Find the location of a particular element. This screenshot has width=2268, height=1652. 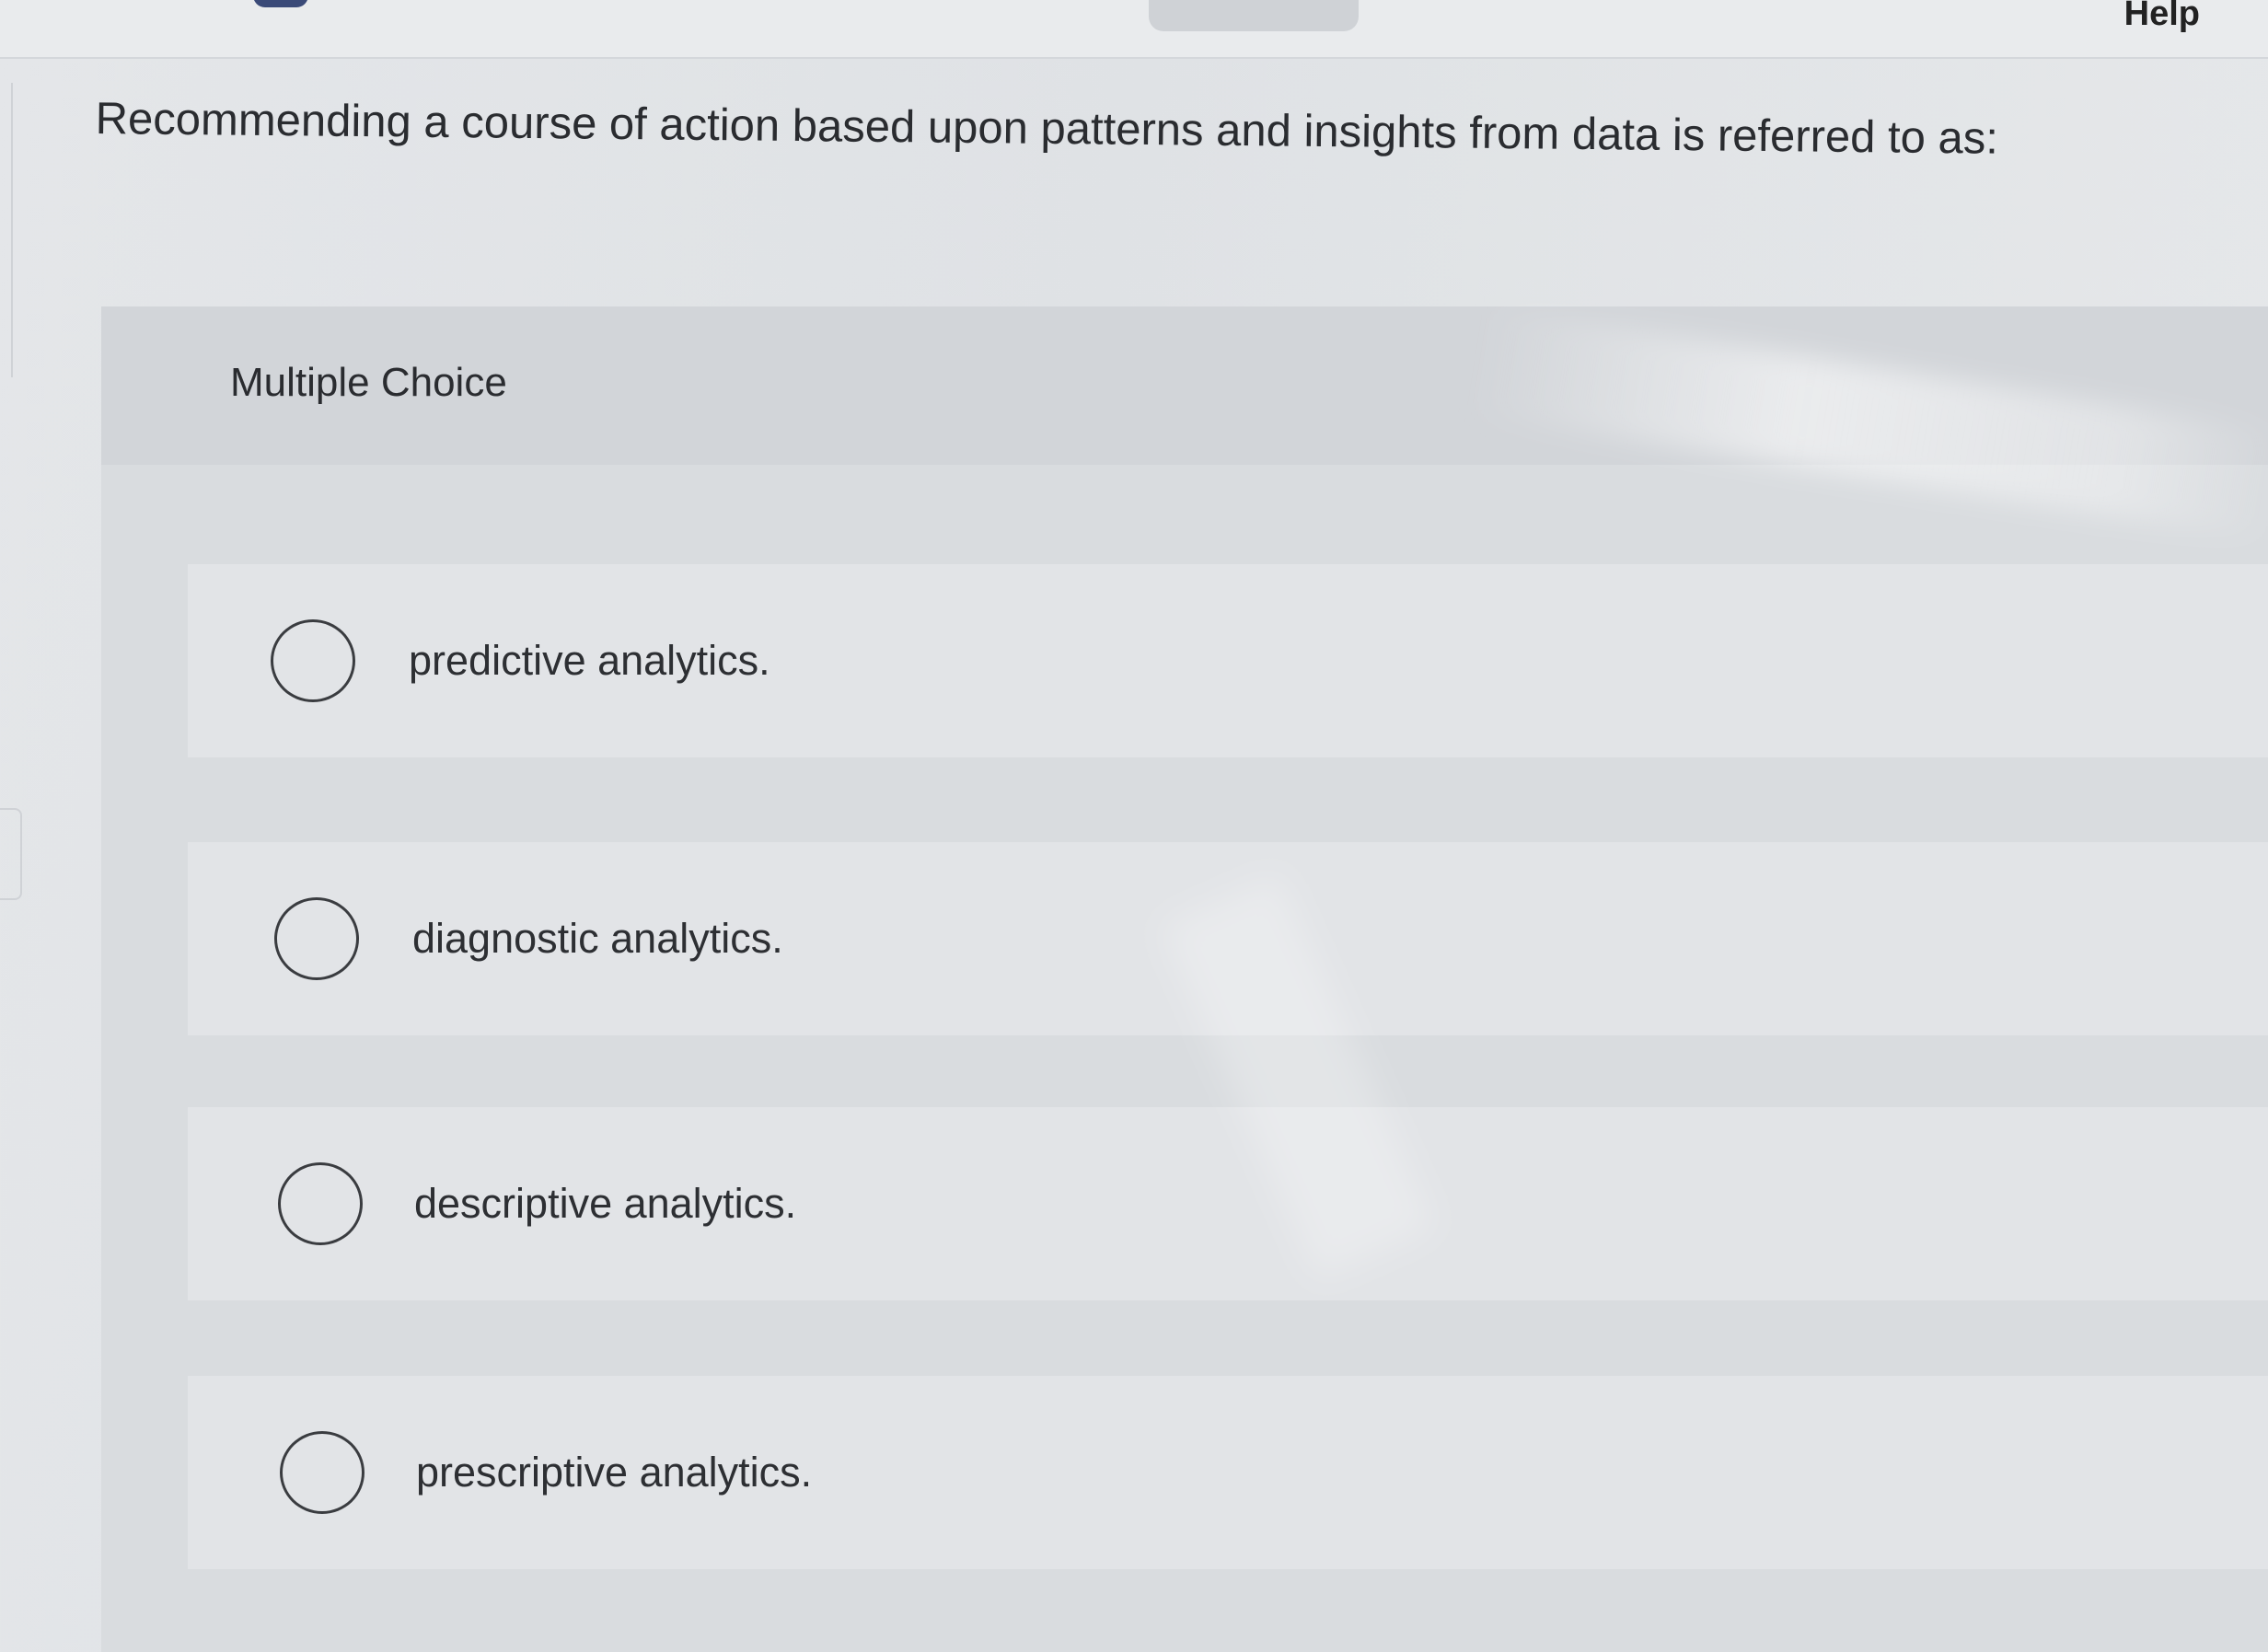

multiple-choice-header: Multiple Choice is located at coordinates (1184, 385).